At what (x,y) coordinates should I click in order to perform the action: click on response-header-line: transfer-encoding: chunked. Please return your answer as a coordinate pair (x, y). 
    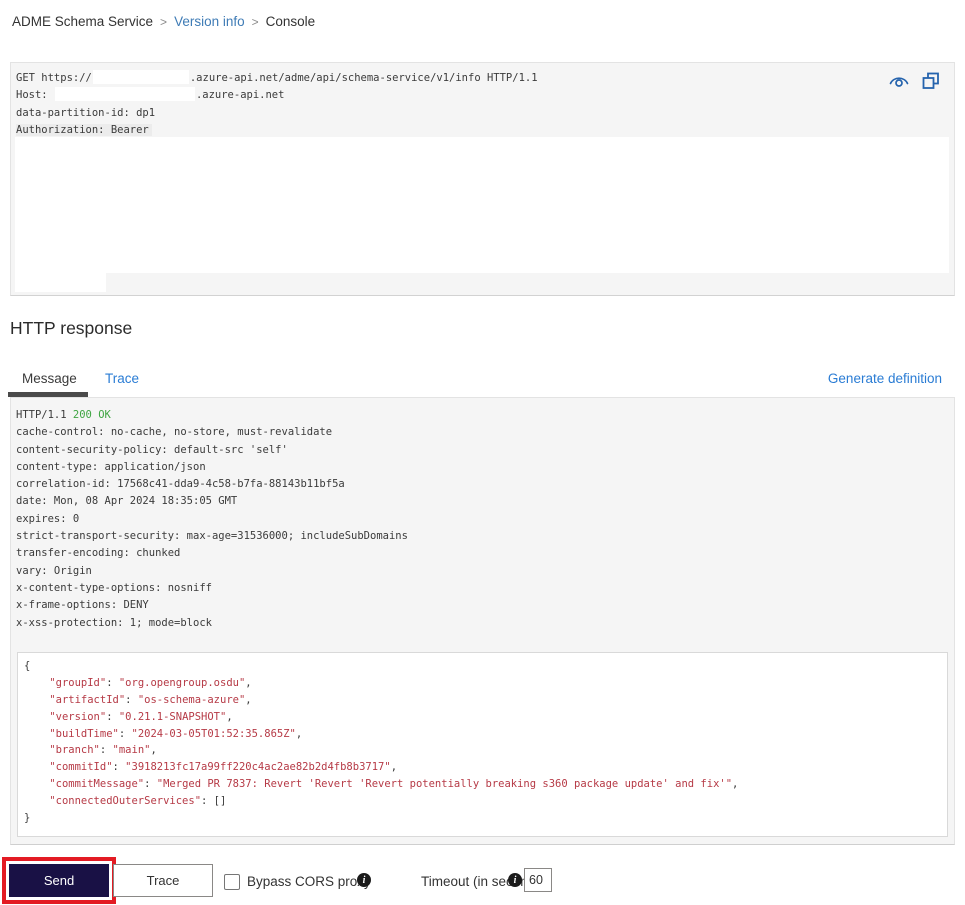
    Looking at the image, I should click on (98, 553).